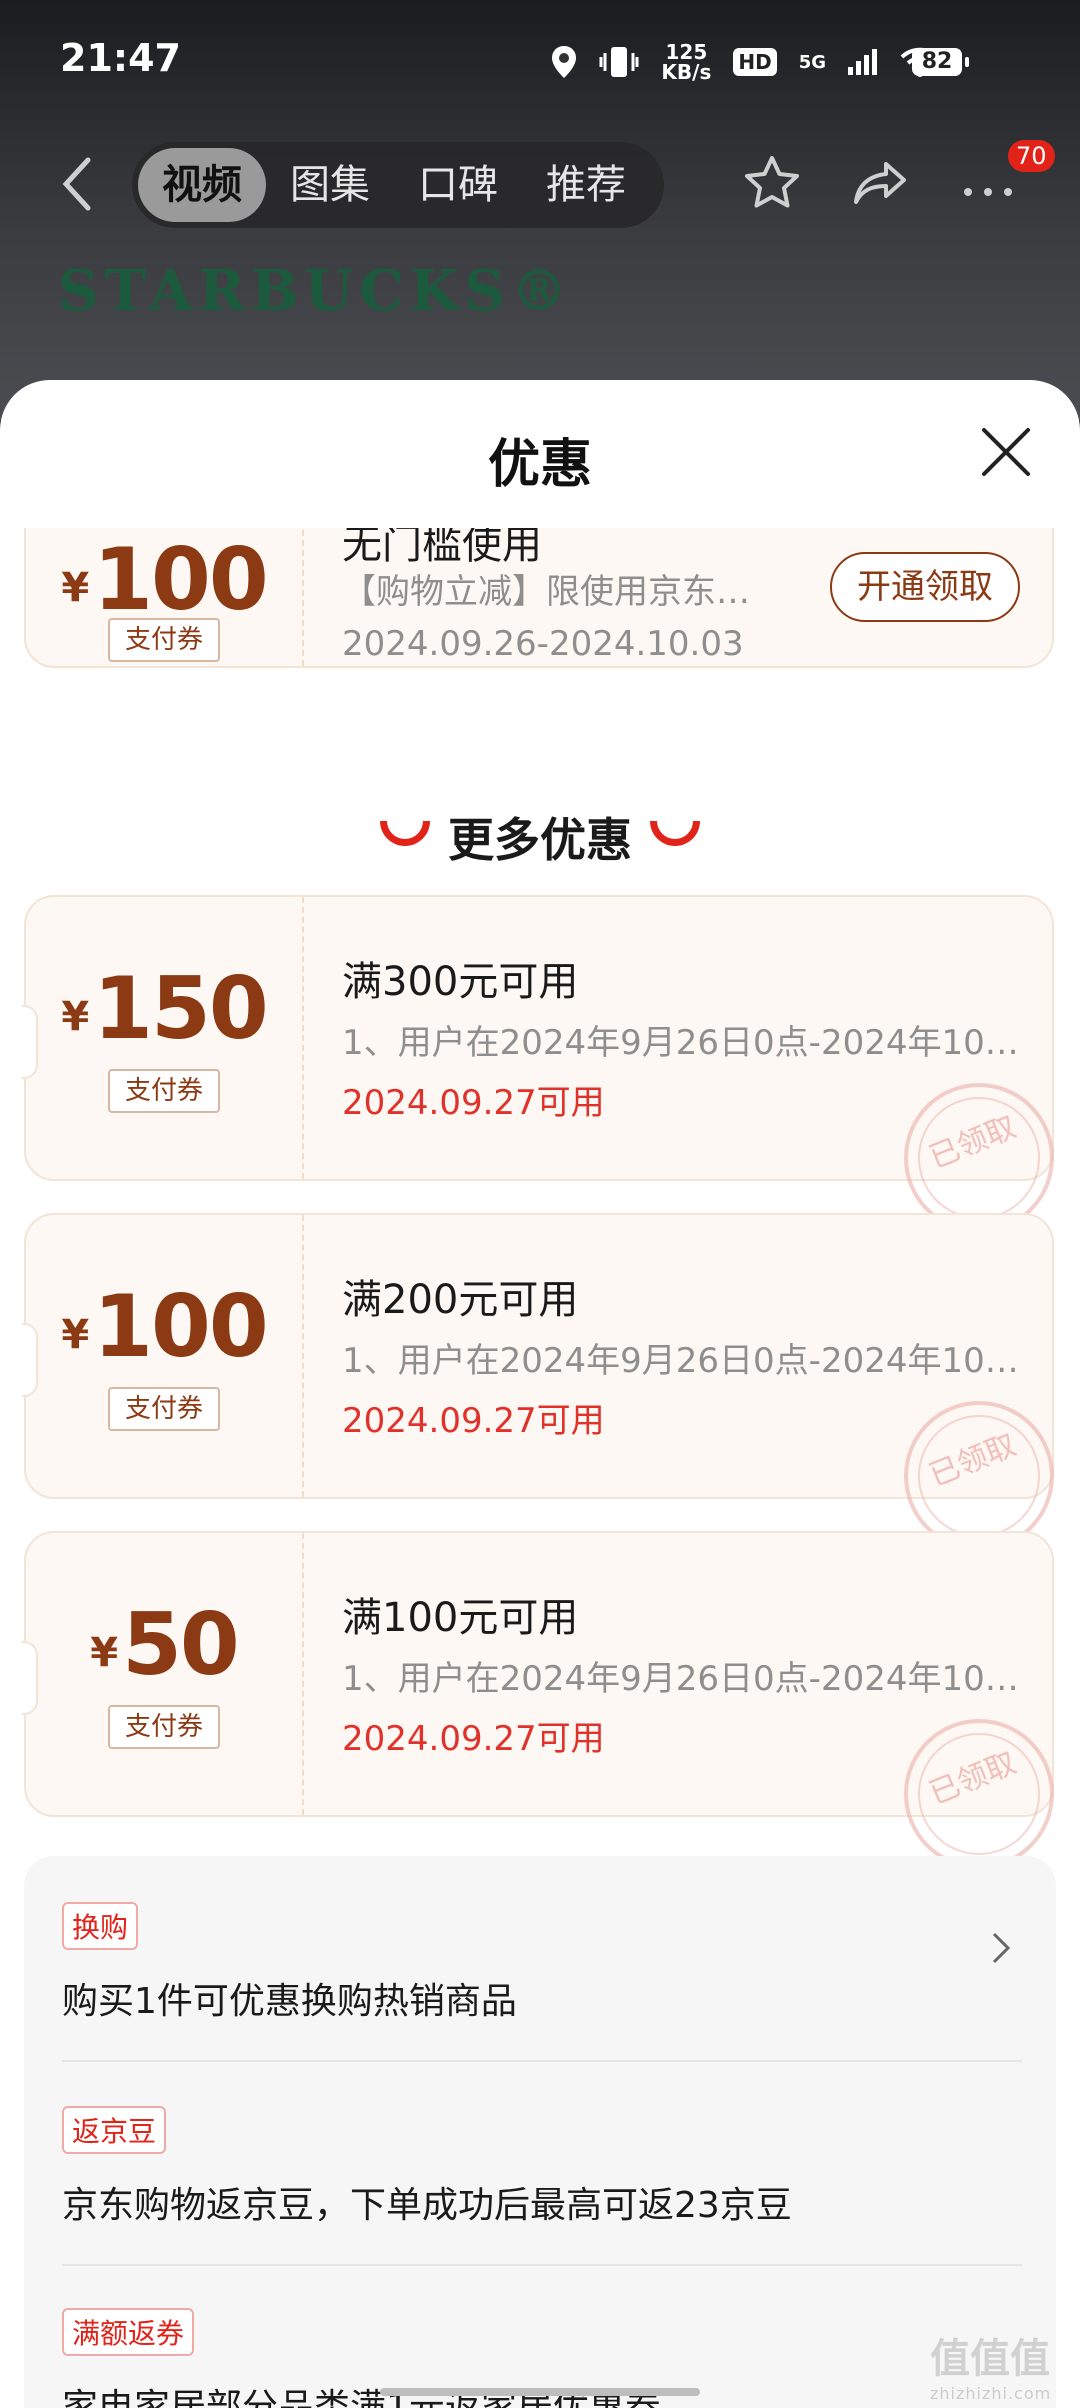 The width and height of the screenshot is (1080, 2408). I want to click on favorite-star-icon, so click(772, 184).